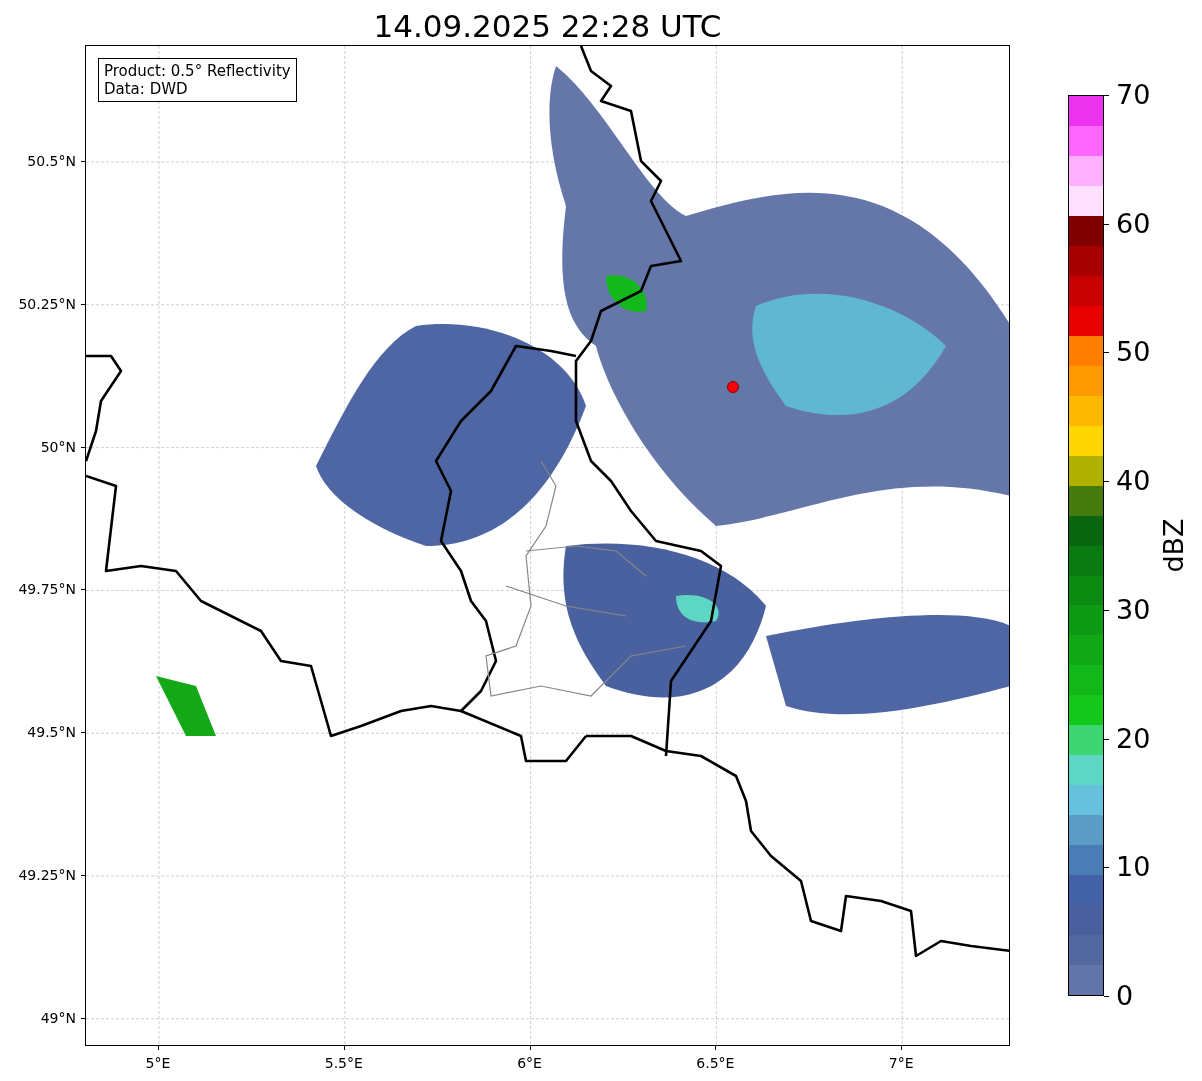  I want to click on latitude-label: 50.25°N, so click(47, 303).